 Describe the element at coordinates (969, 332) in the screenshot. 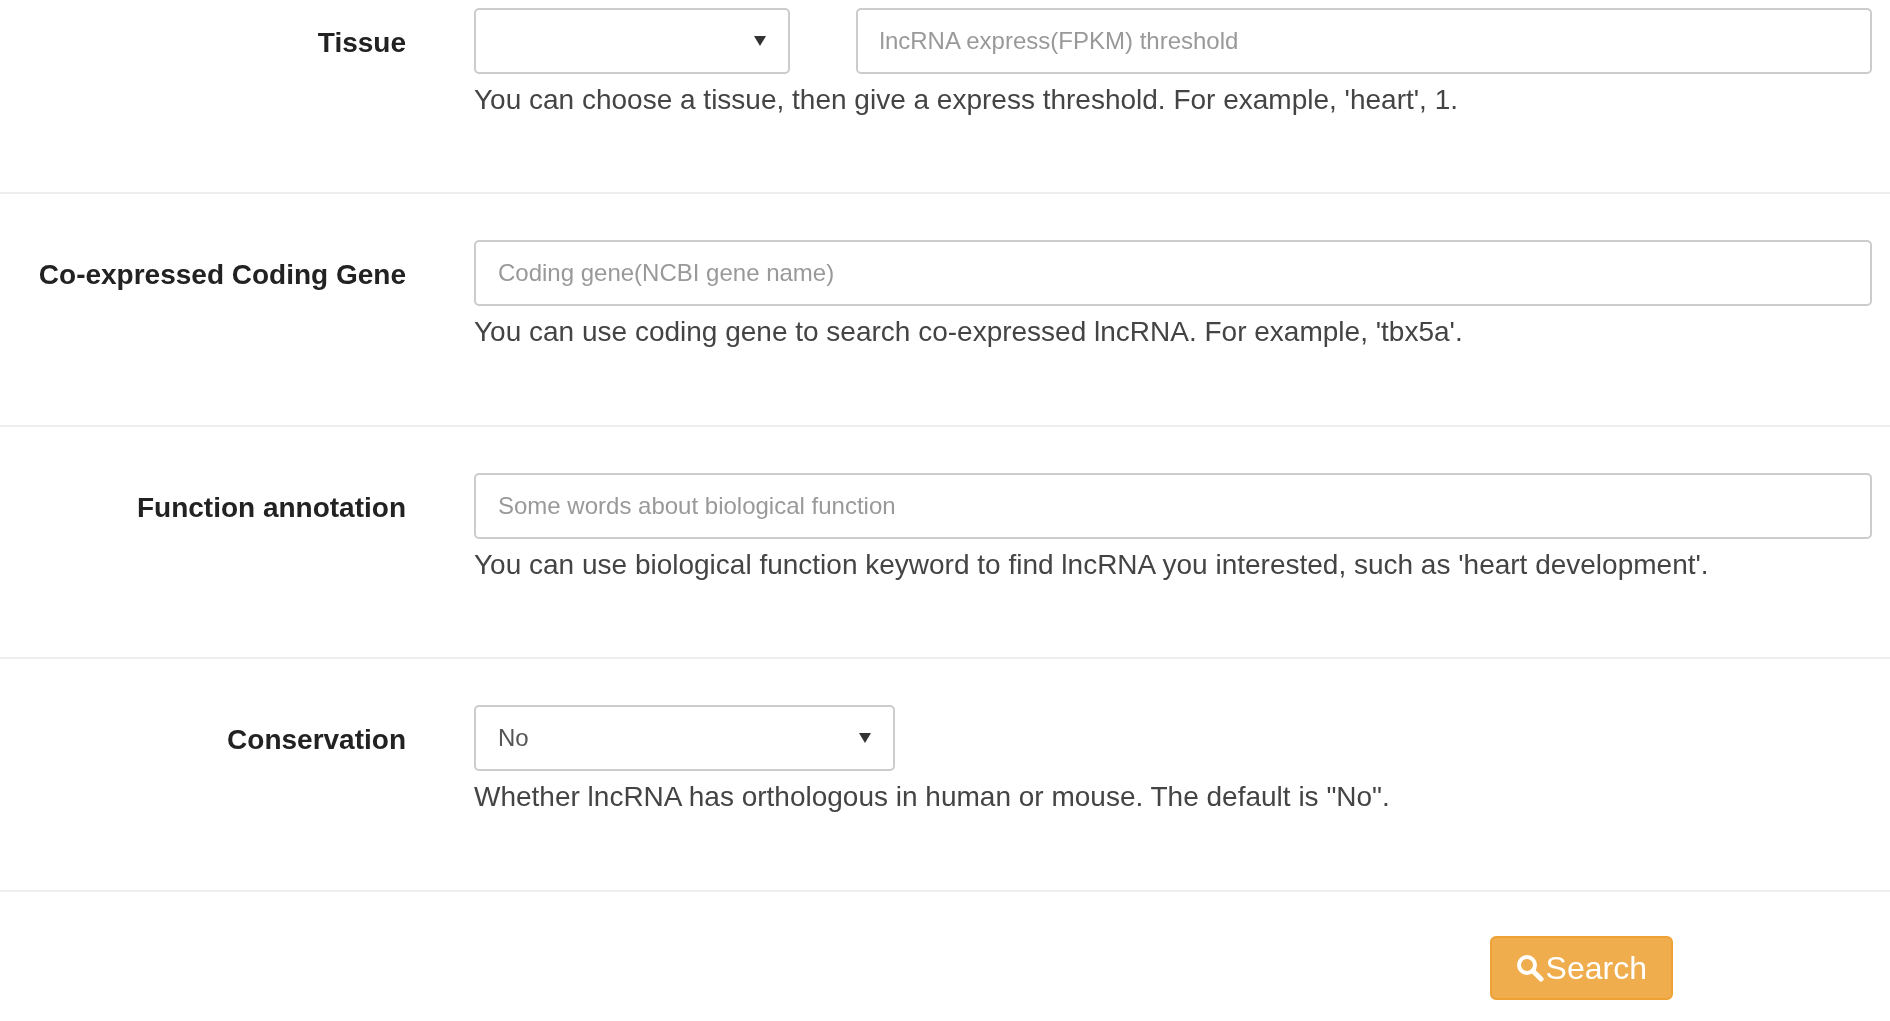

I see `help-text: You can use coding gene to search co-expressed lncRNA. For example, 'tbx5a'.` at that location.